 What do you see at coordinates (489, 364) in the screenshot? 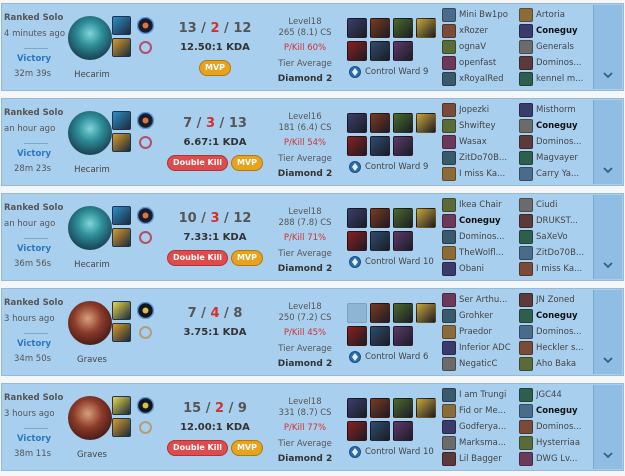
I see `player-name: NegaticC` at bounding box center [489, 364].